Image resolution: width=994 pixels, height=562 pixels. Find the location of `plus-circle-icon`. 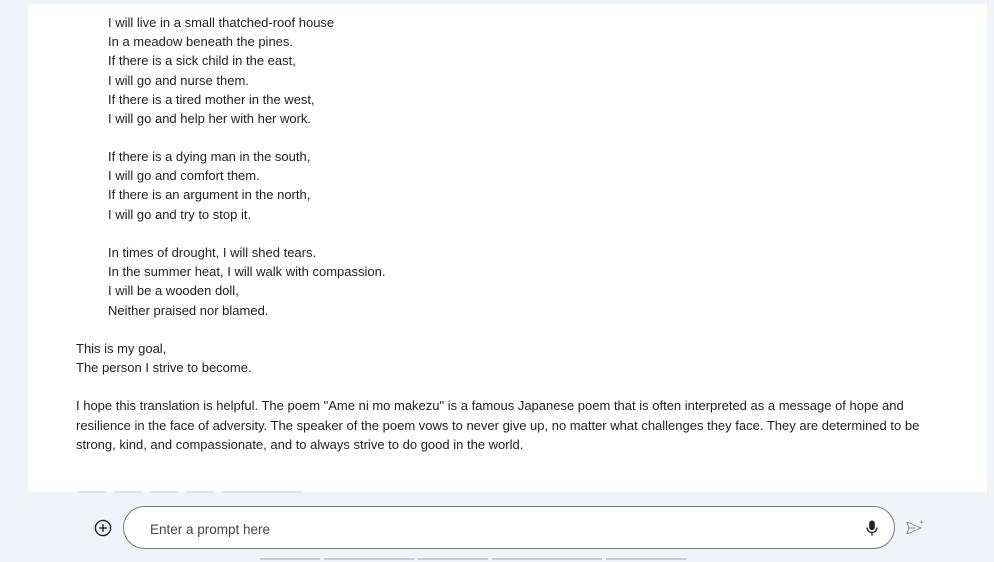

plus-circle-icon is located at coordinates (103, 528).